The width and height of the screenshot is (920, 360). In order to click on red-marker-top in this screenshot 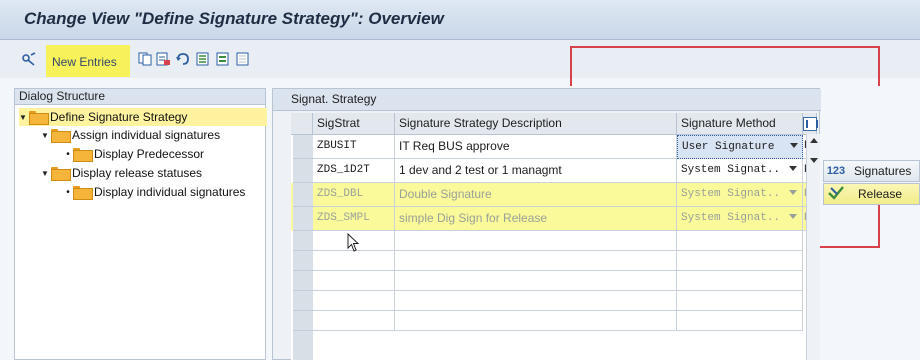, I will do `click(725, 66)`.